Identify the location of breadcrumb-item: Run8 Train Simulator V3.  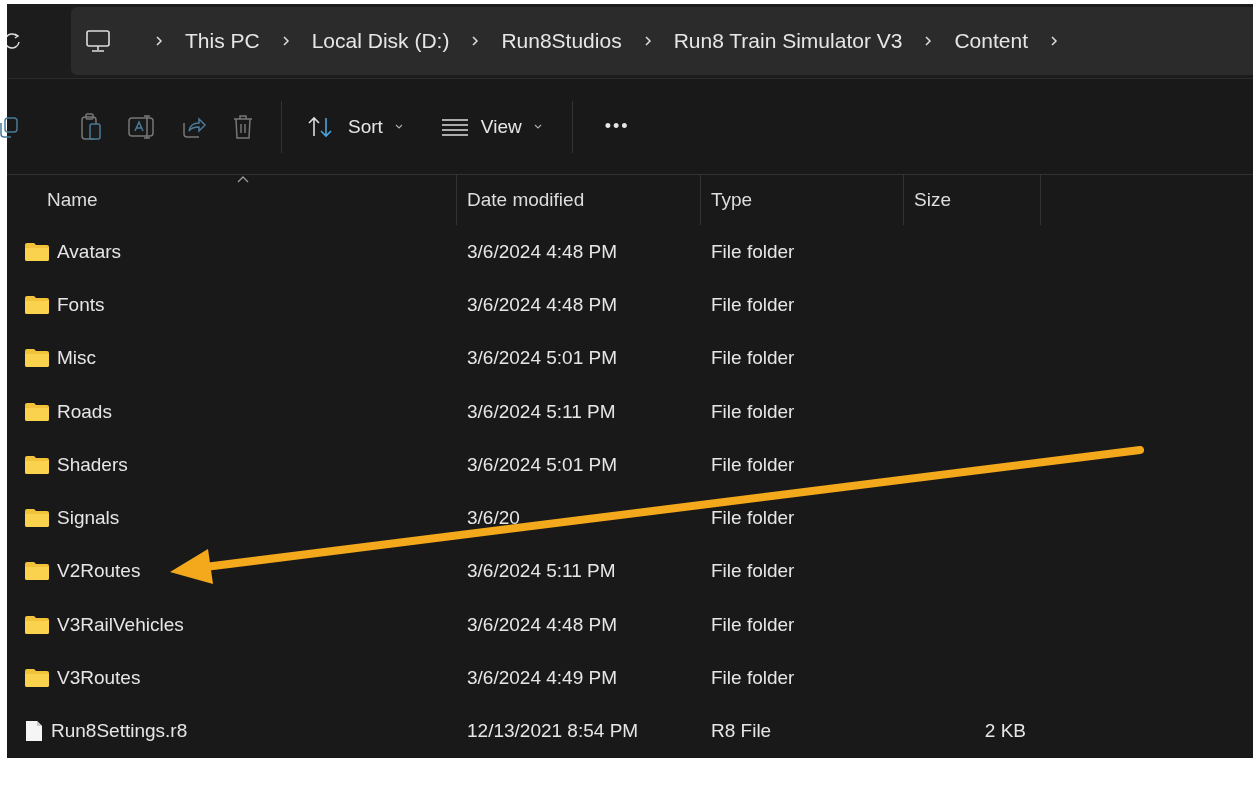
(788, 41).